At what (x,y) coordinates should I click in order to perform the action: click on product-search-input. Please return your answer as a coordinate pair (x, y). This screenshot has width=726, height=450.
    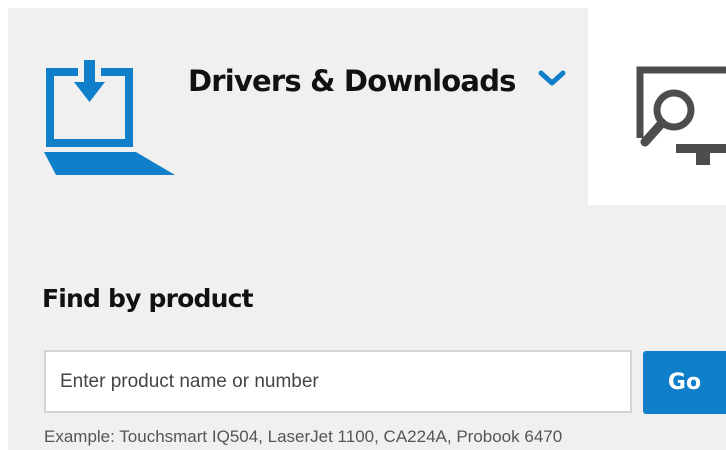
    Looking at the image, I should click on (338, 381).